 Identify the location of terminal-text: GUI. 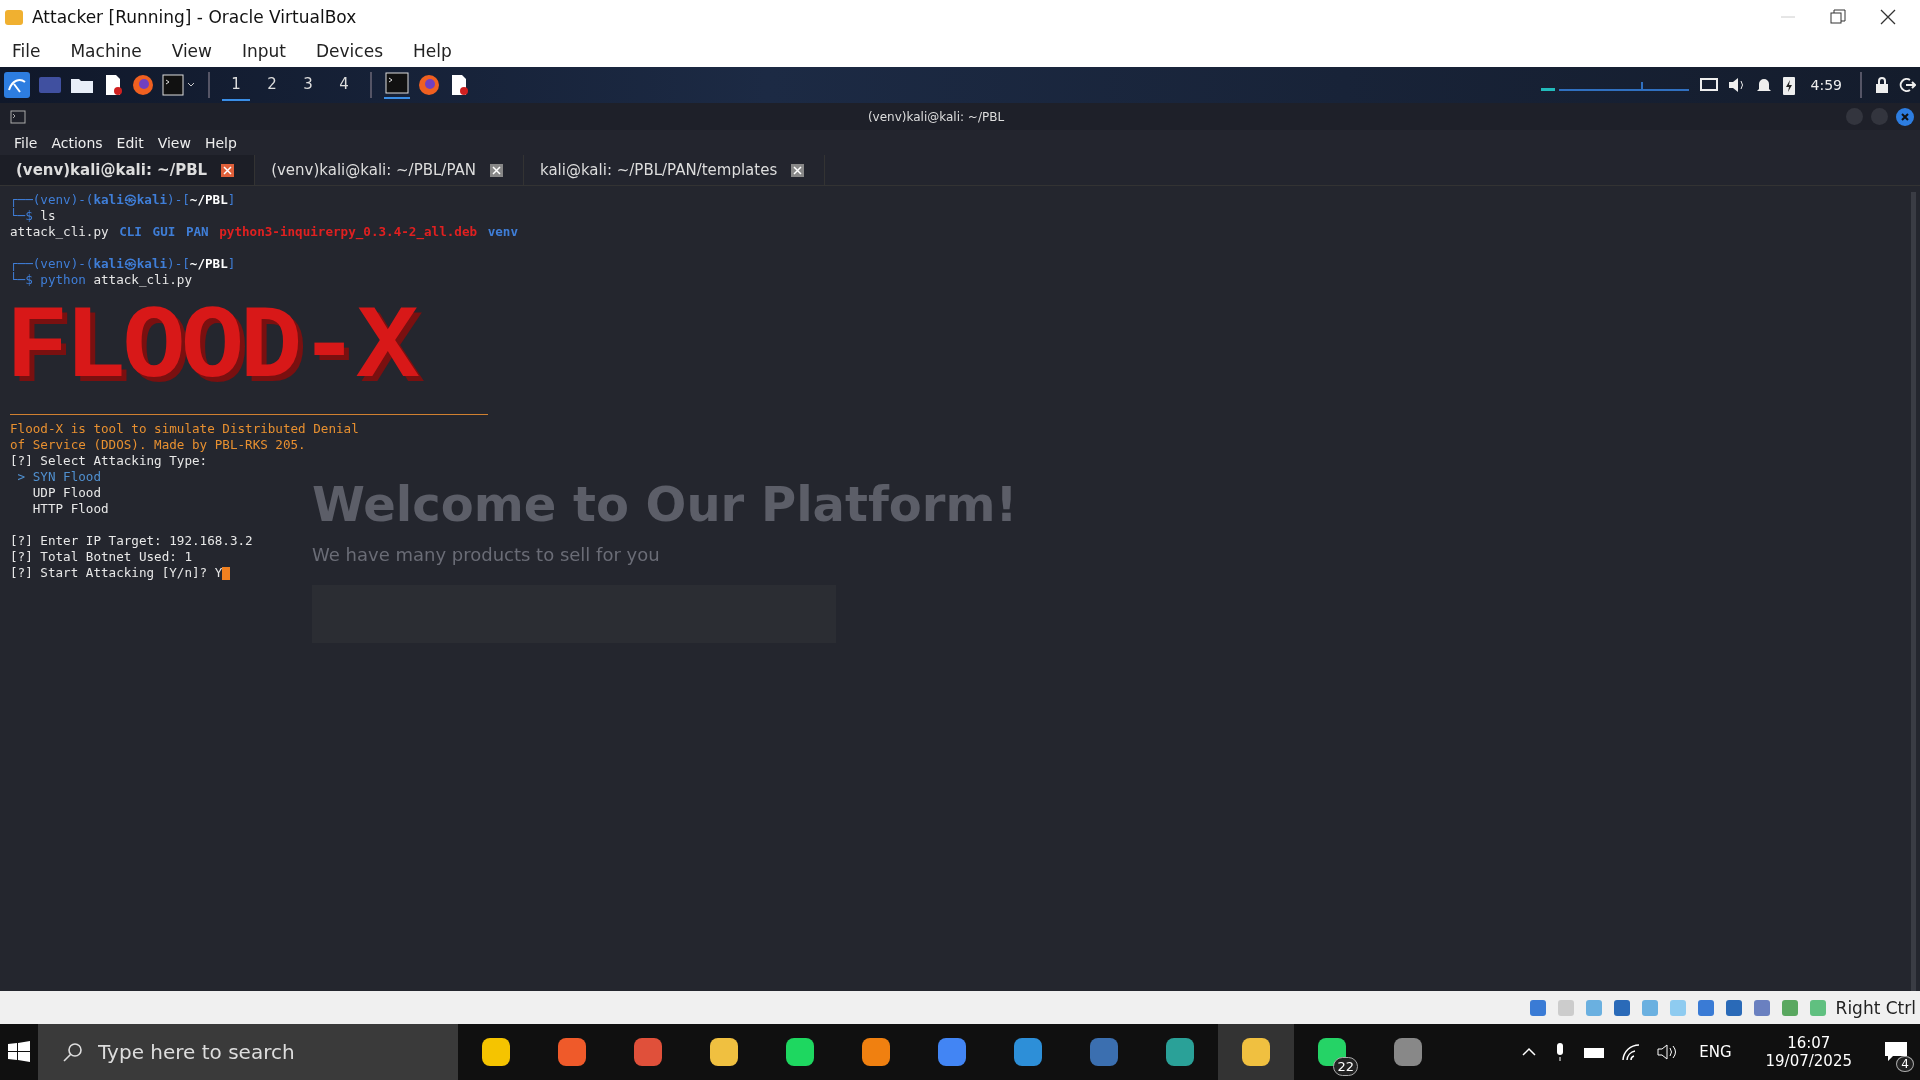
(164, 231).